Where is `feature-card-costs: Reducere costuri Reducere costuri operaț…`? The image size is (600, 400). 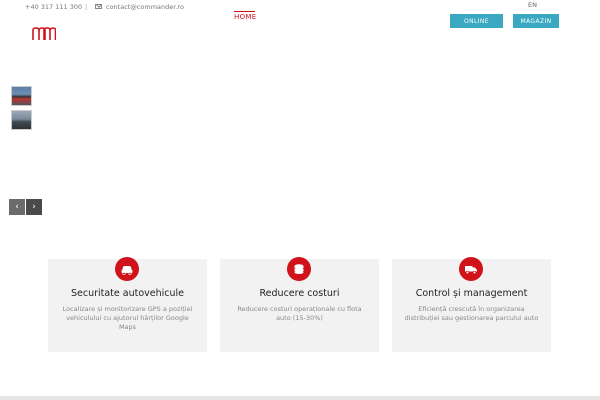 feature-card-costs: Reducere costuri Reducere costuri operaț… is located at coordinates (299, 304).